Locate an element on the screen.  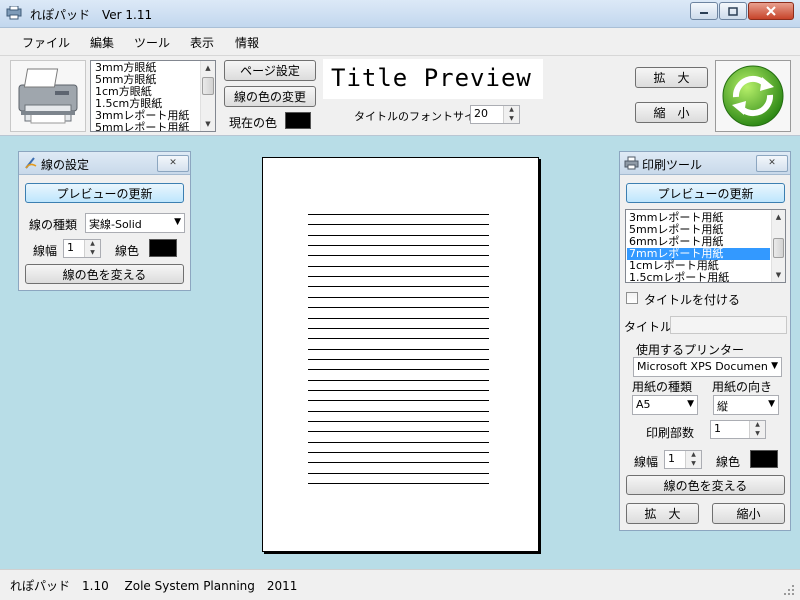
zoom-out-button: 縮 小 is located at coordinates (671, 112).